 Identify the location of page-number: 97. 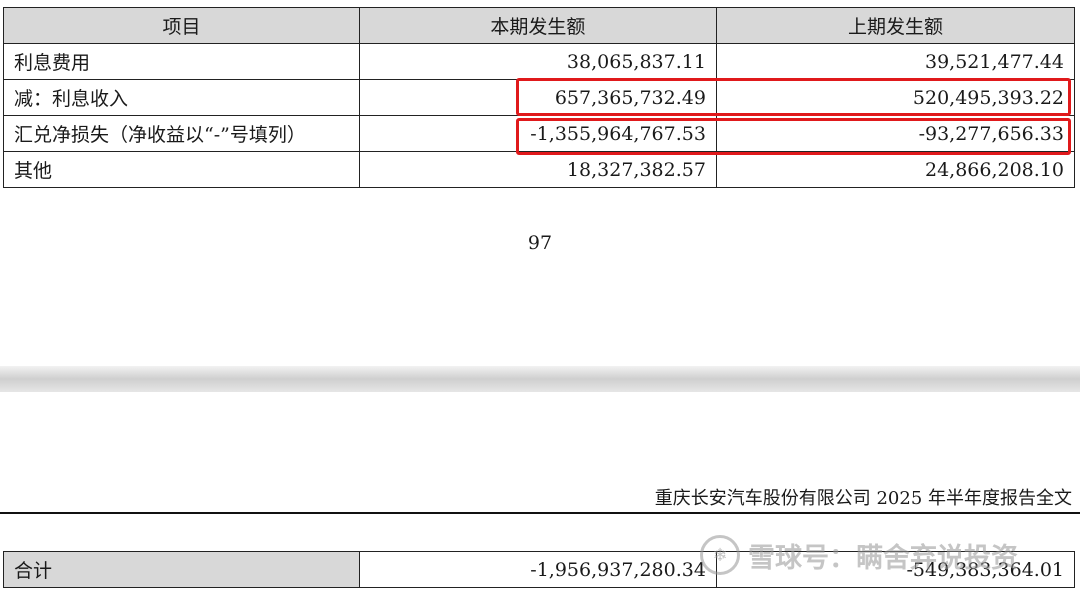
(540, 243).